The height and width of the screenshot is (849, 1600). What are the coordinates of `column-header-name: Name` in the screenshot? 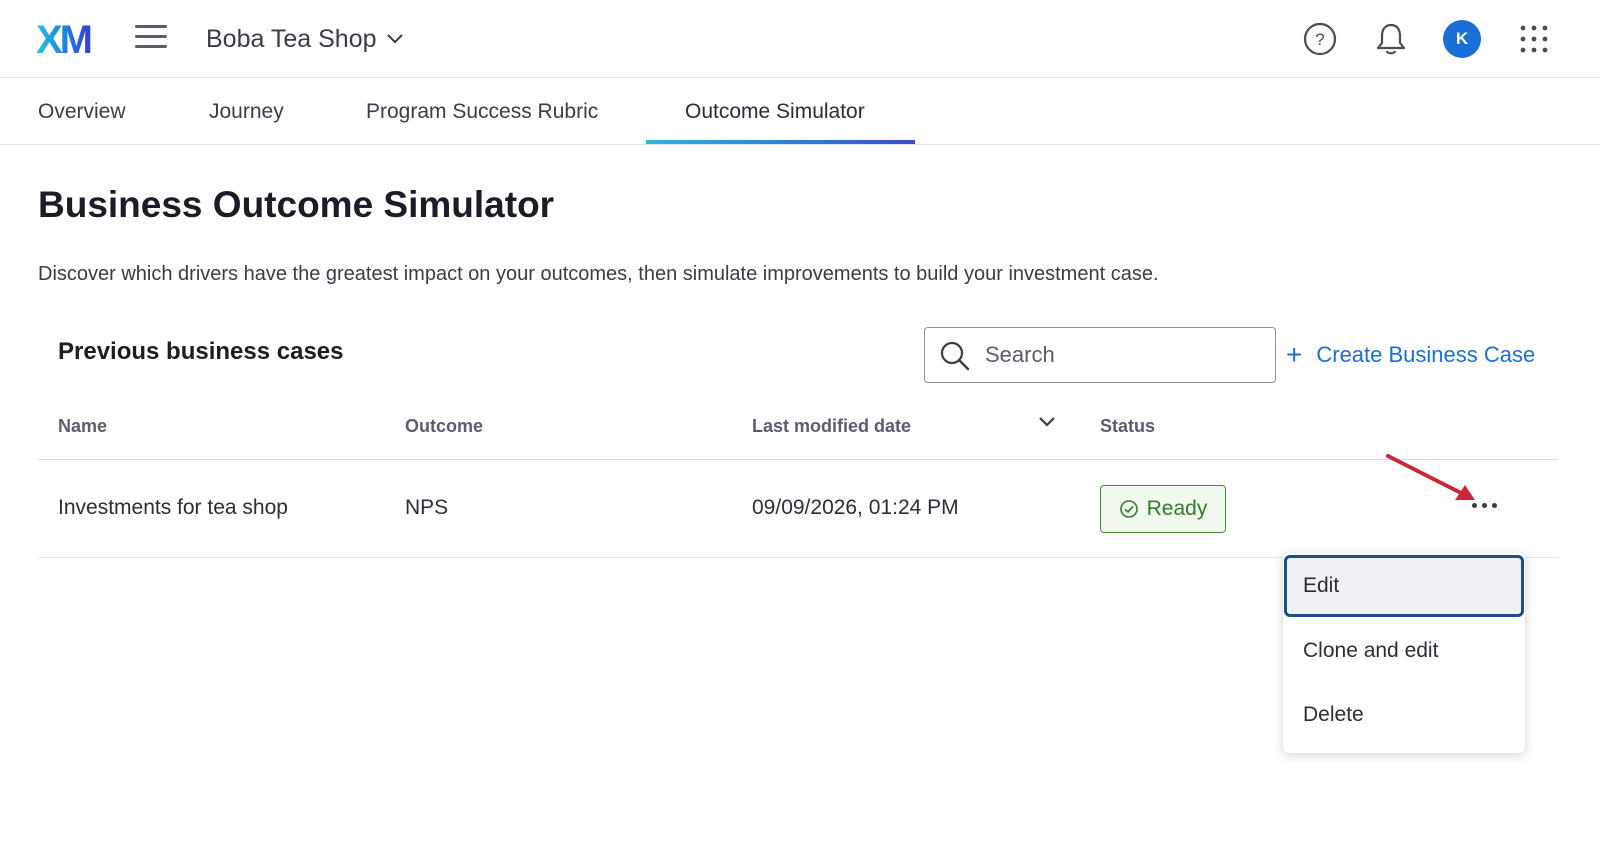 It's located at (82, 426).